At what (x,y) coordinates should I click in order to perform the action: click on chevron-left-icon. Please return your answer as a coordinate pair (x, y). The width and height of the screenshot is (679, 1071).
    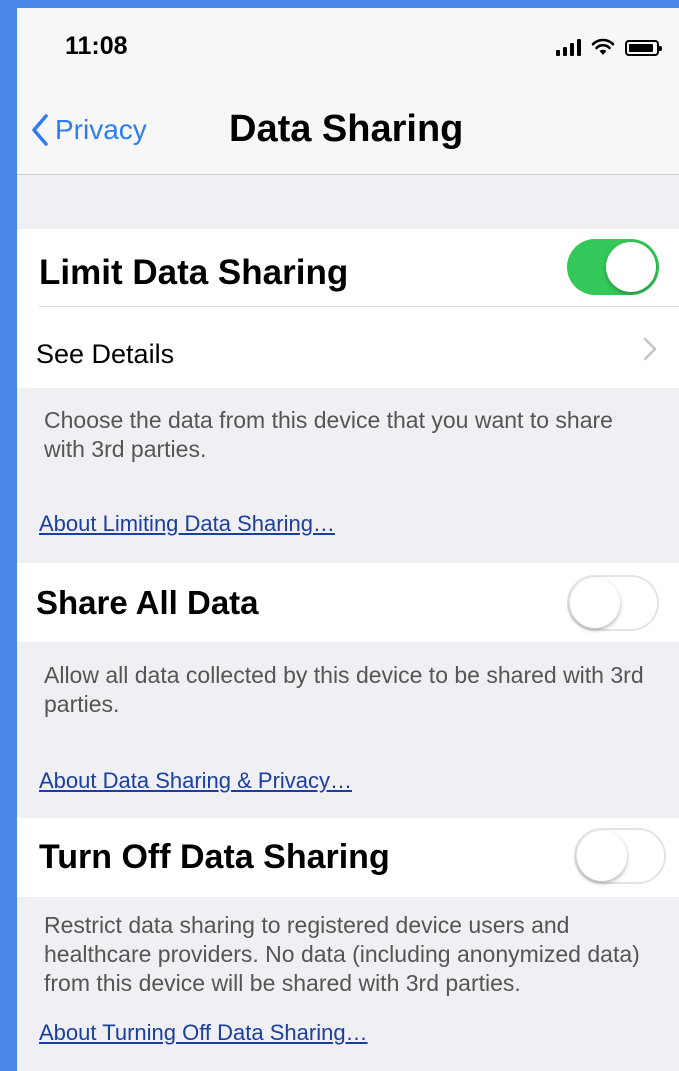
    Looking at the image, I should click on (40, 130).